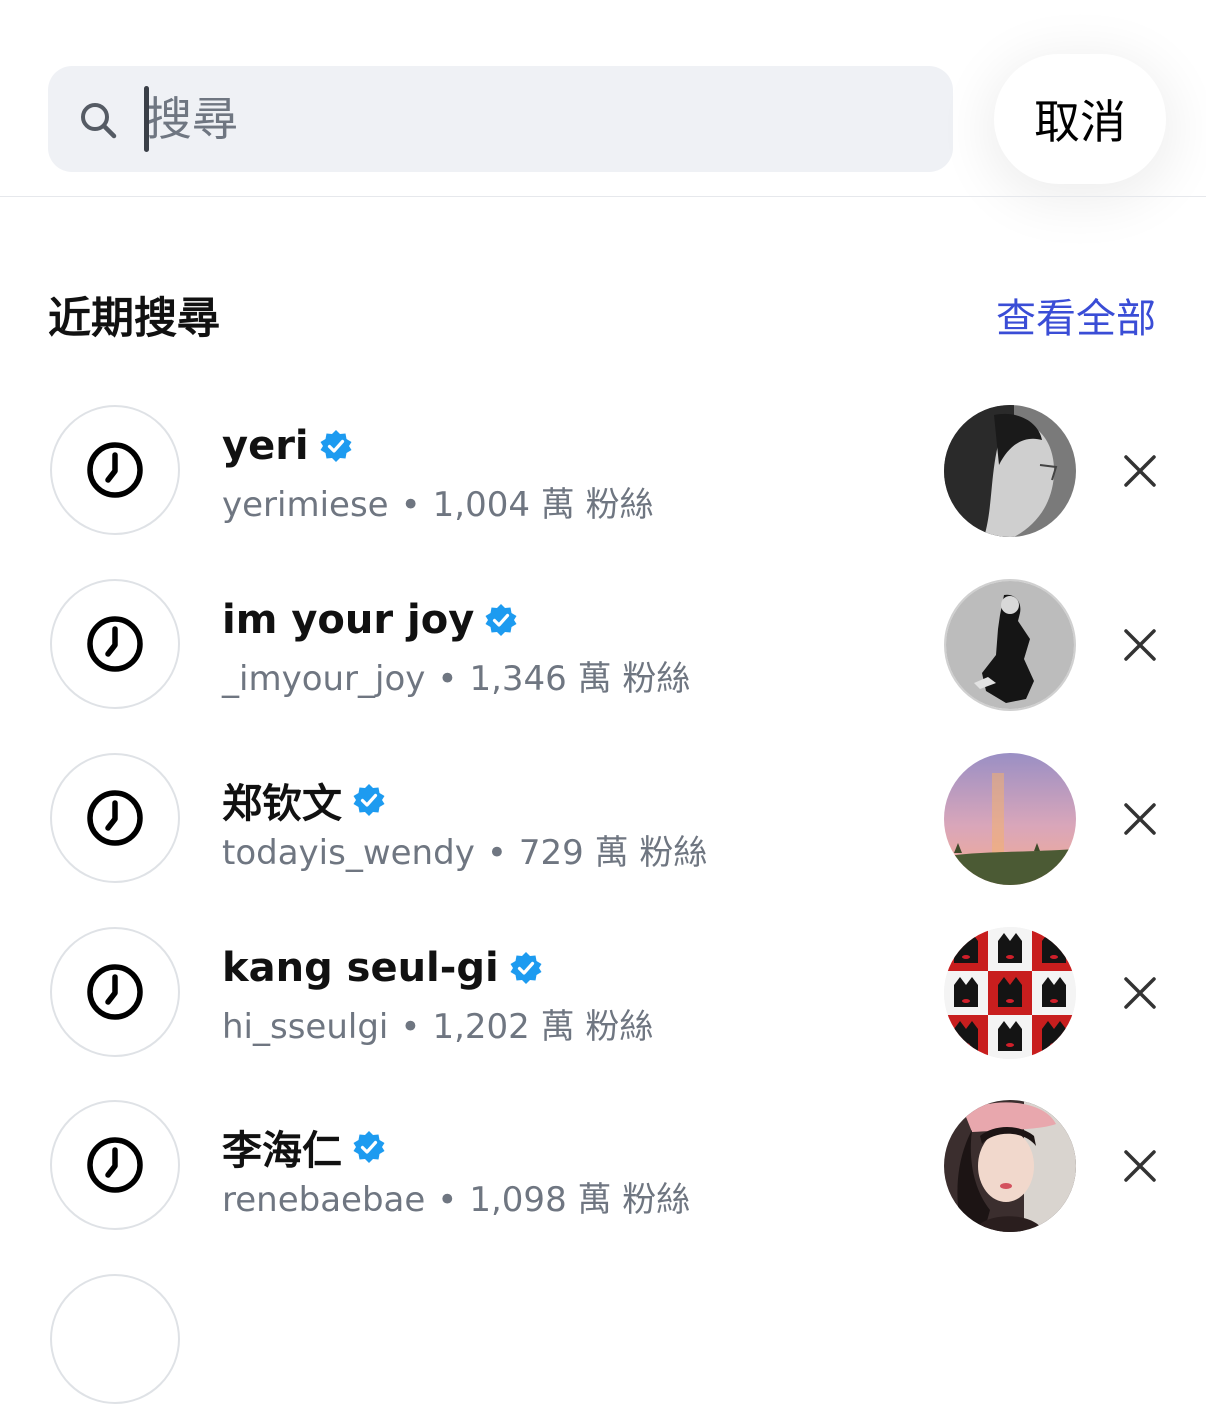  Describe the element at coordinates (603, 471) in the screenshot. I see `recent-search-item: yeri yerimiese • 1,004 萬 粉絲` at that location.